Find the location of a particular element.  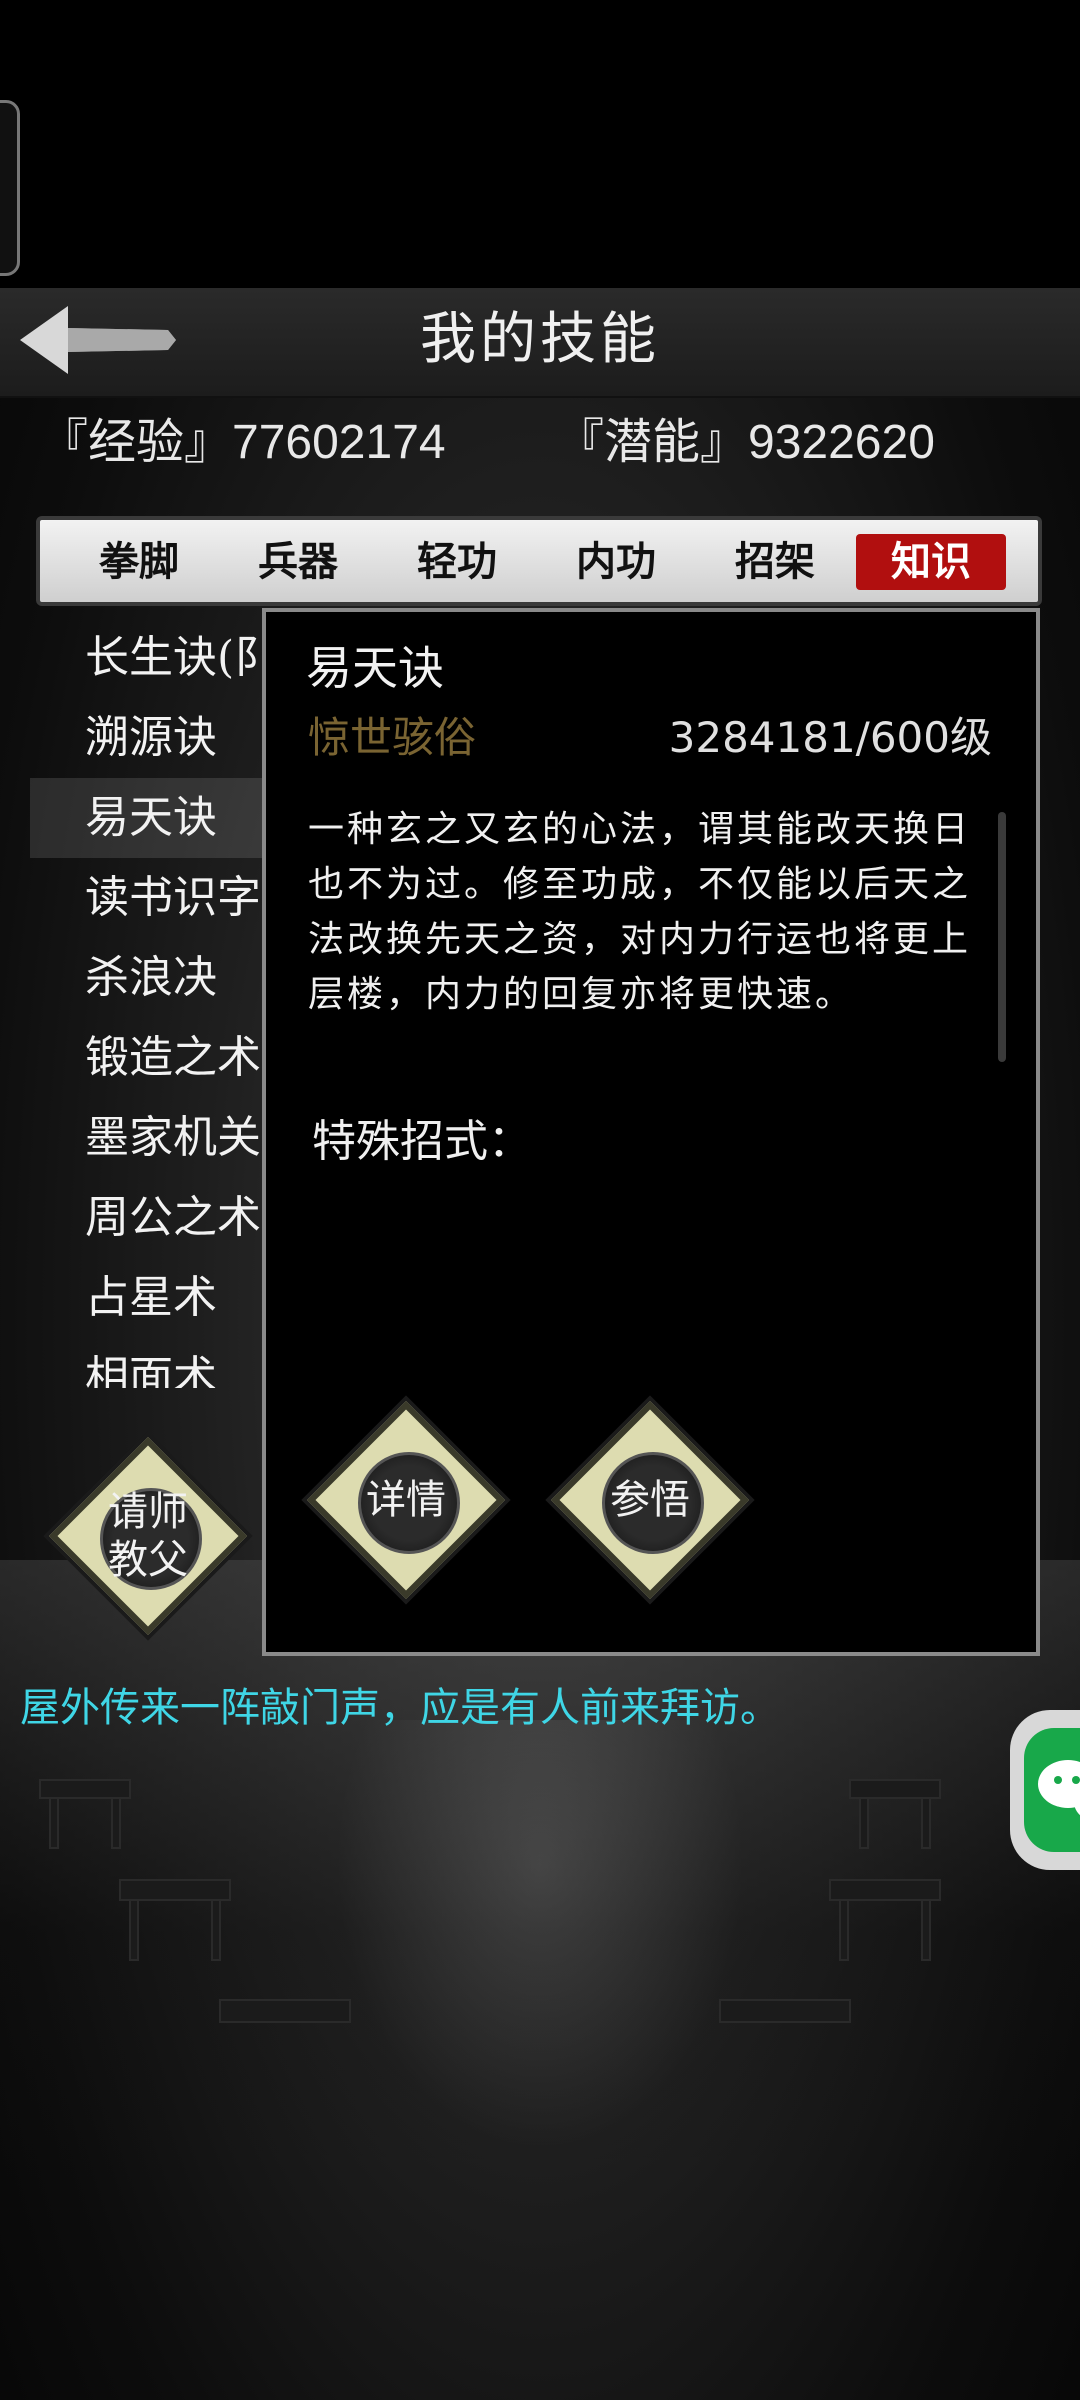

list-item: 杀浪决 is located at coordinates (150, 978).